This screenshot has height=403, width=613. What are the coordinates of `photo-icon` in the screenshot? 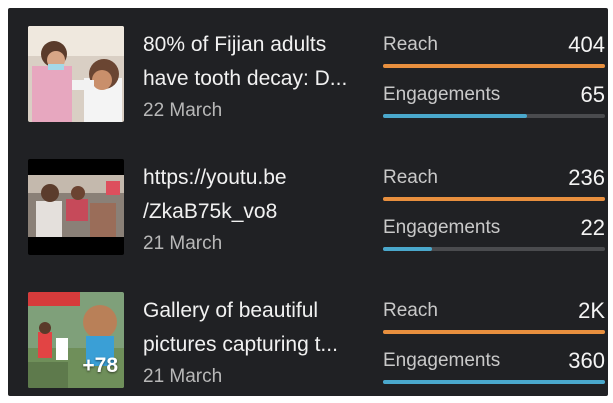 It's located at (76, 74).